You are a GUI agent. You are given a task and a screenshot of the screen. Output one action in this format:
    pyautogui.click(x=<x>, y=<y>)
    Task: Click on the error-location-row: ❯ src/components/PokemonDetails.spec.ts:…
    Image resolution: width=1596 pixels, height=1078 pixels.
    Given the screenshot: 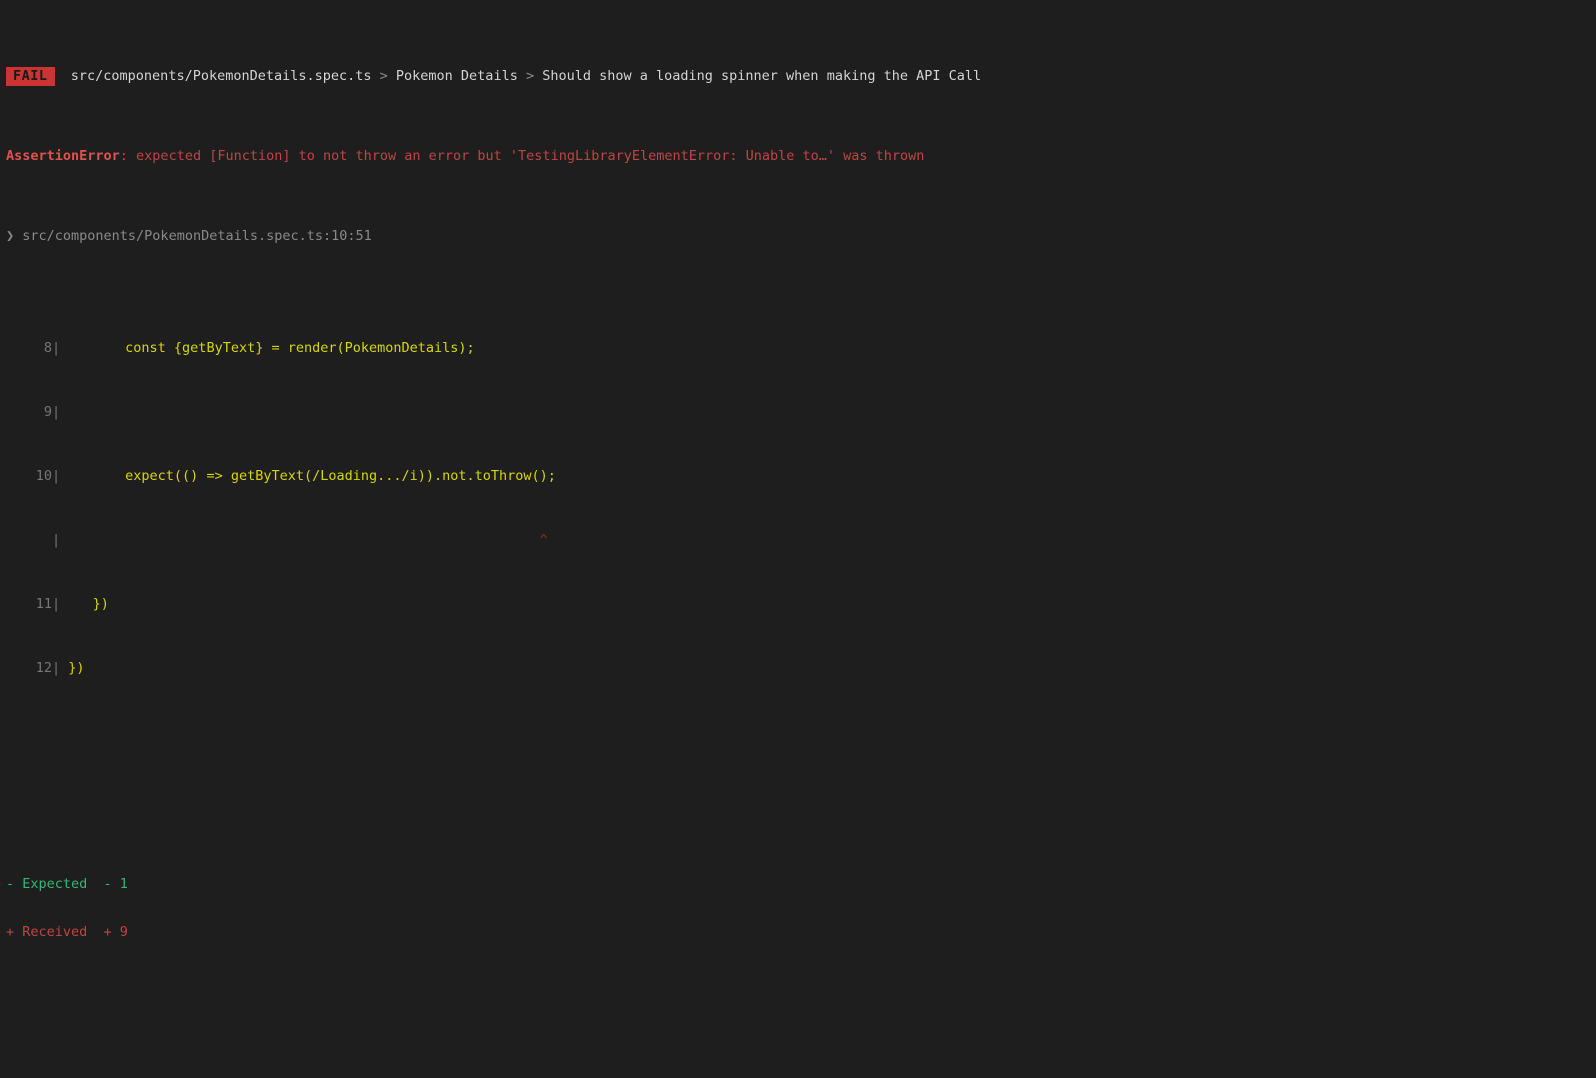 What is the action you would take?
    pyautogui.click(x=798, y=236)
    